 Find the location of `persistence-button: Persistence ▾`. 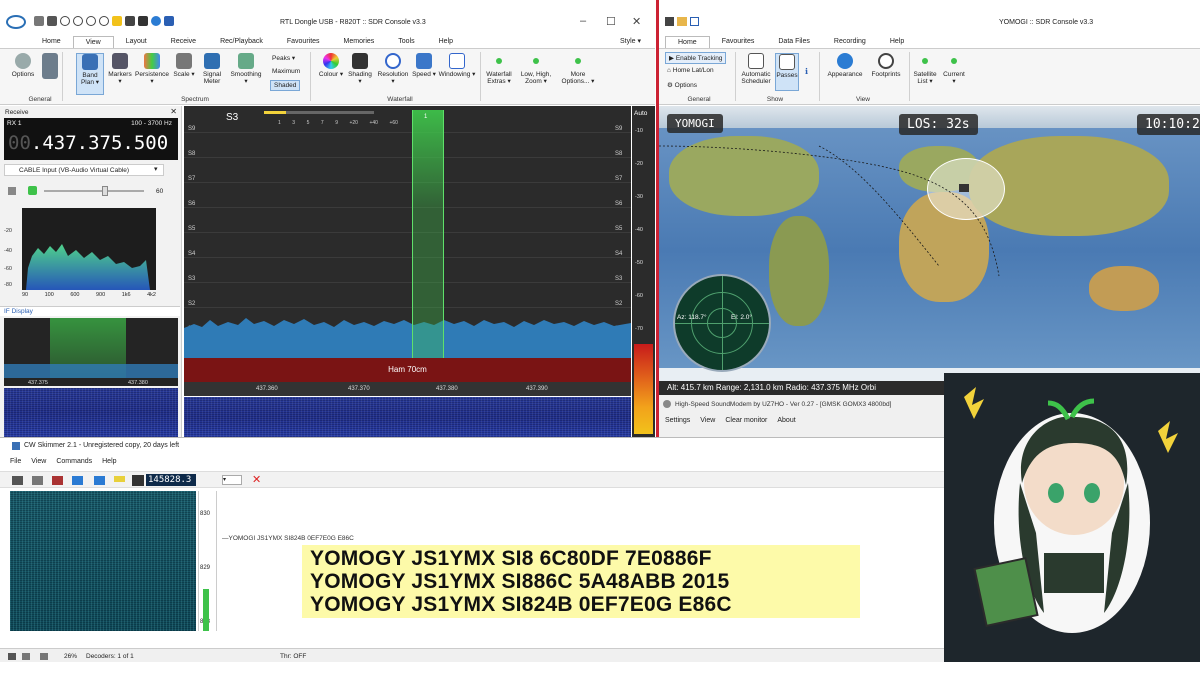

persistence-button: Persistence ▾ is located at coordinates (152, 69).